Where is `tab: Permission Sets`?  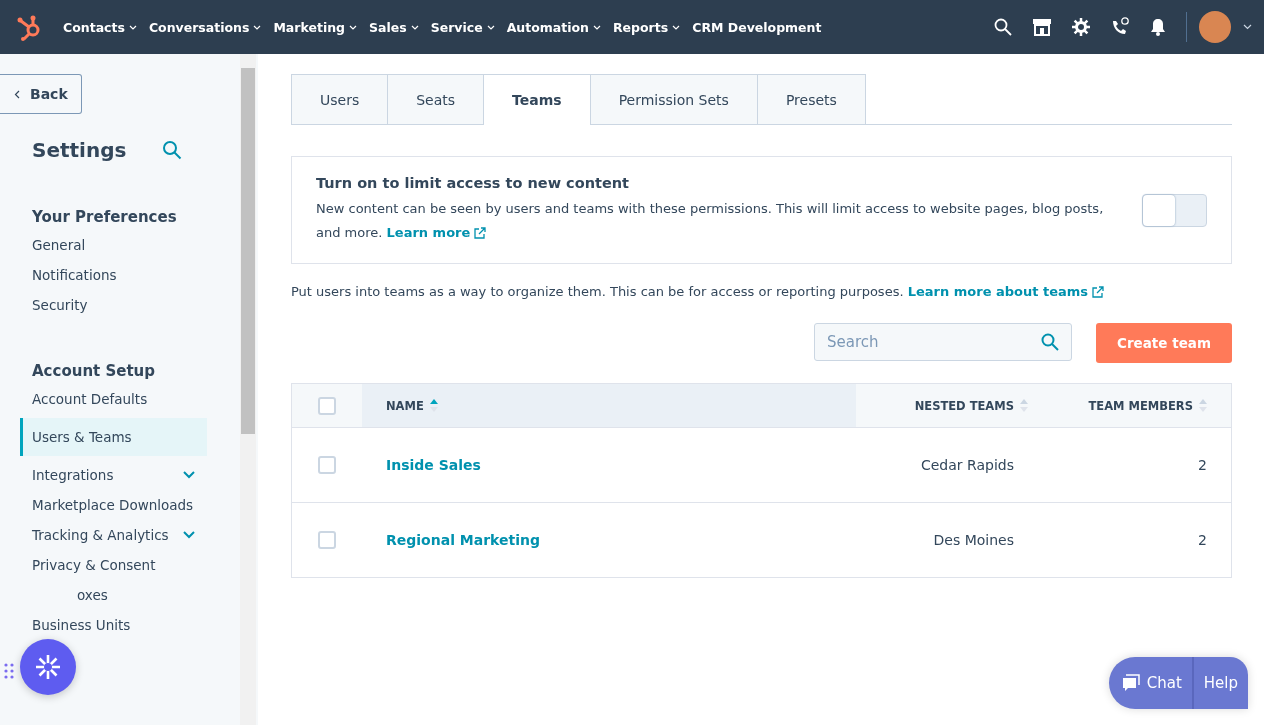
tab: Permission Sets is located at coordinates (673, 99).